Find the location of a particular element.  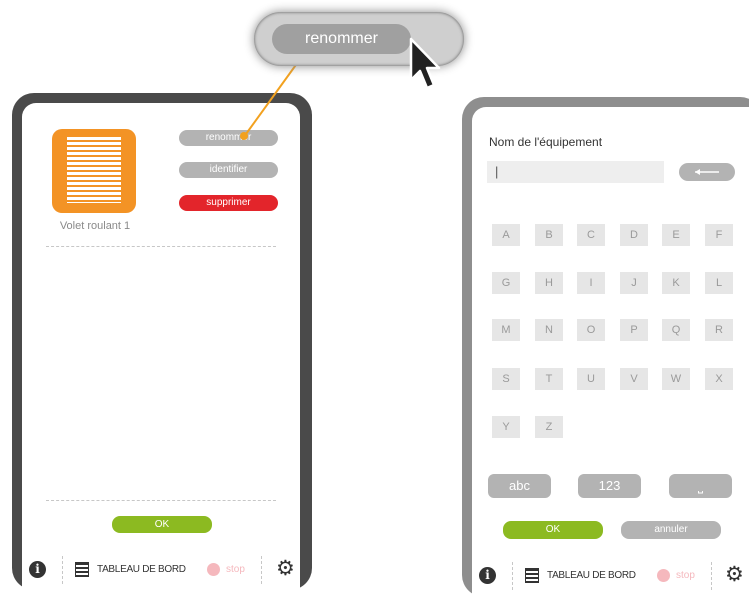

gear-icon: ⚙ is located at coordinates (734, 574).